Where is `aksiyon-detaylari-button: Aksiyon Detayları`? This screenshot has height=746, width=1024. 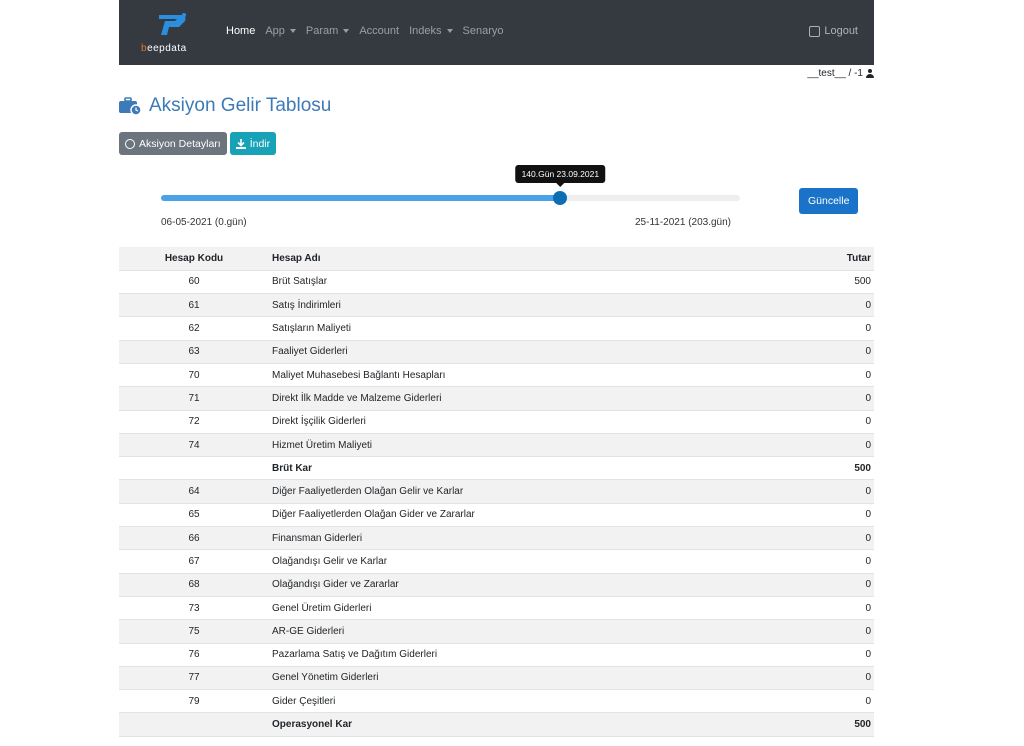 aksiyon-detaylari-button: Aksiyon Detayları is located at coordinates (173, 143).